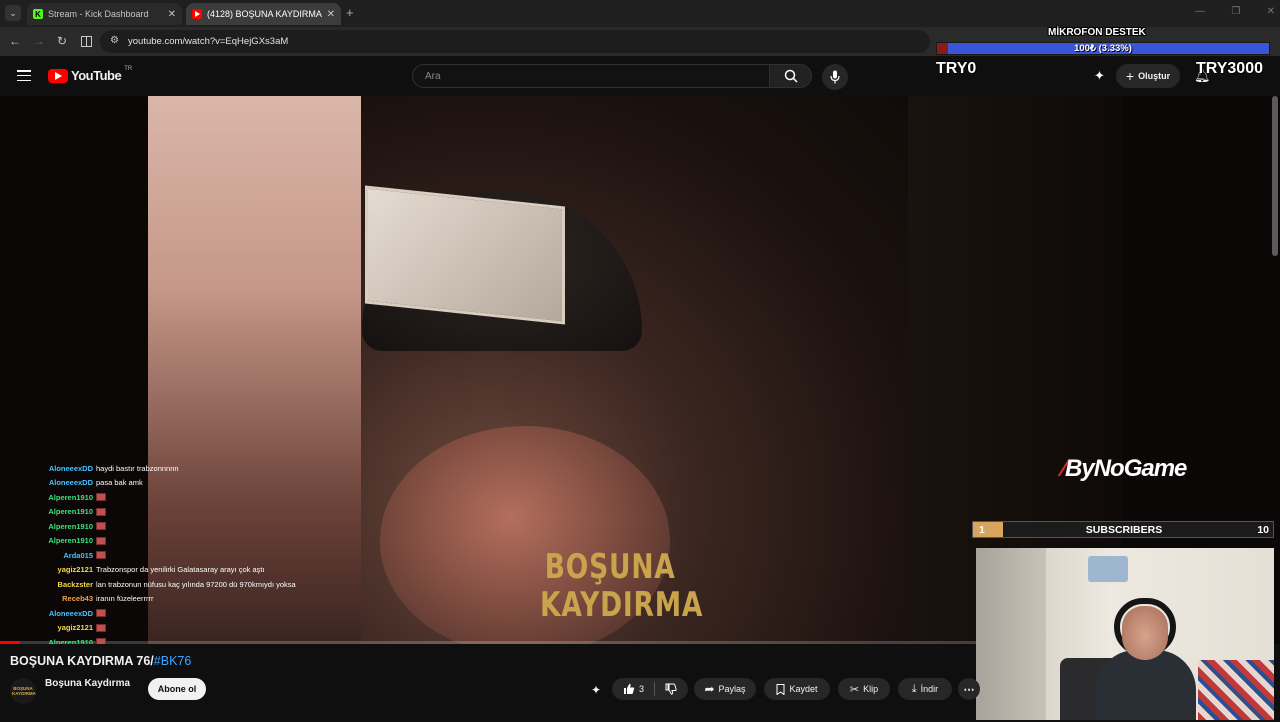 Image resolution: width=1280 pixels, height=722 pixels. Describe the element at coordinates (610, 567) in the screenshot. I see `video-caption-line1: BOŞUNA` at that location.